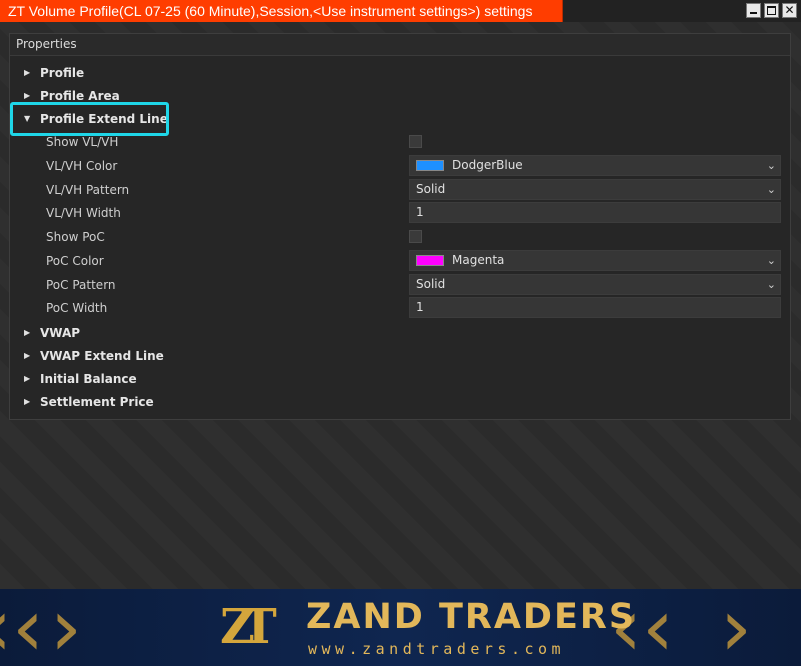  What do you see at coordinates (400, 333) in the screenshot?
I see `category-vwap: ▶ VWAP` at bounding box center [400, 333].